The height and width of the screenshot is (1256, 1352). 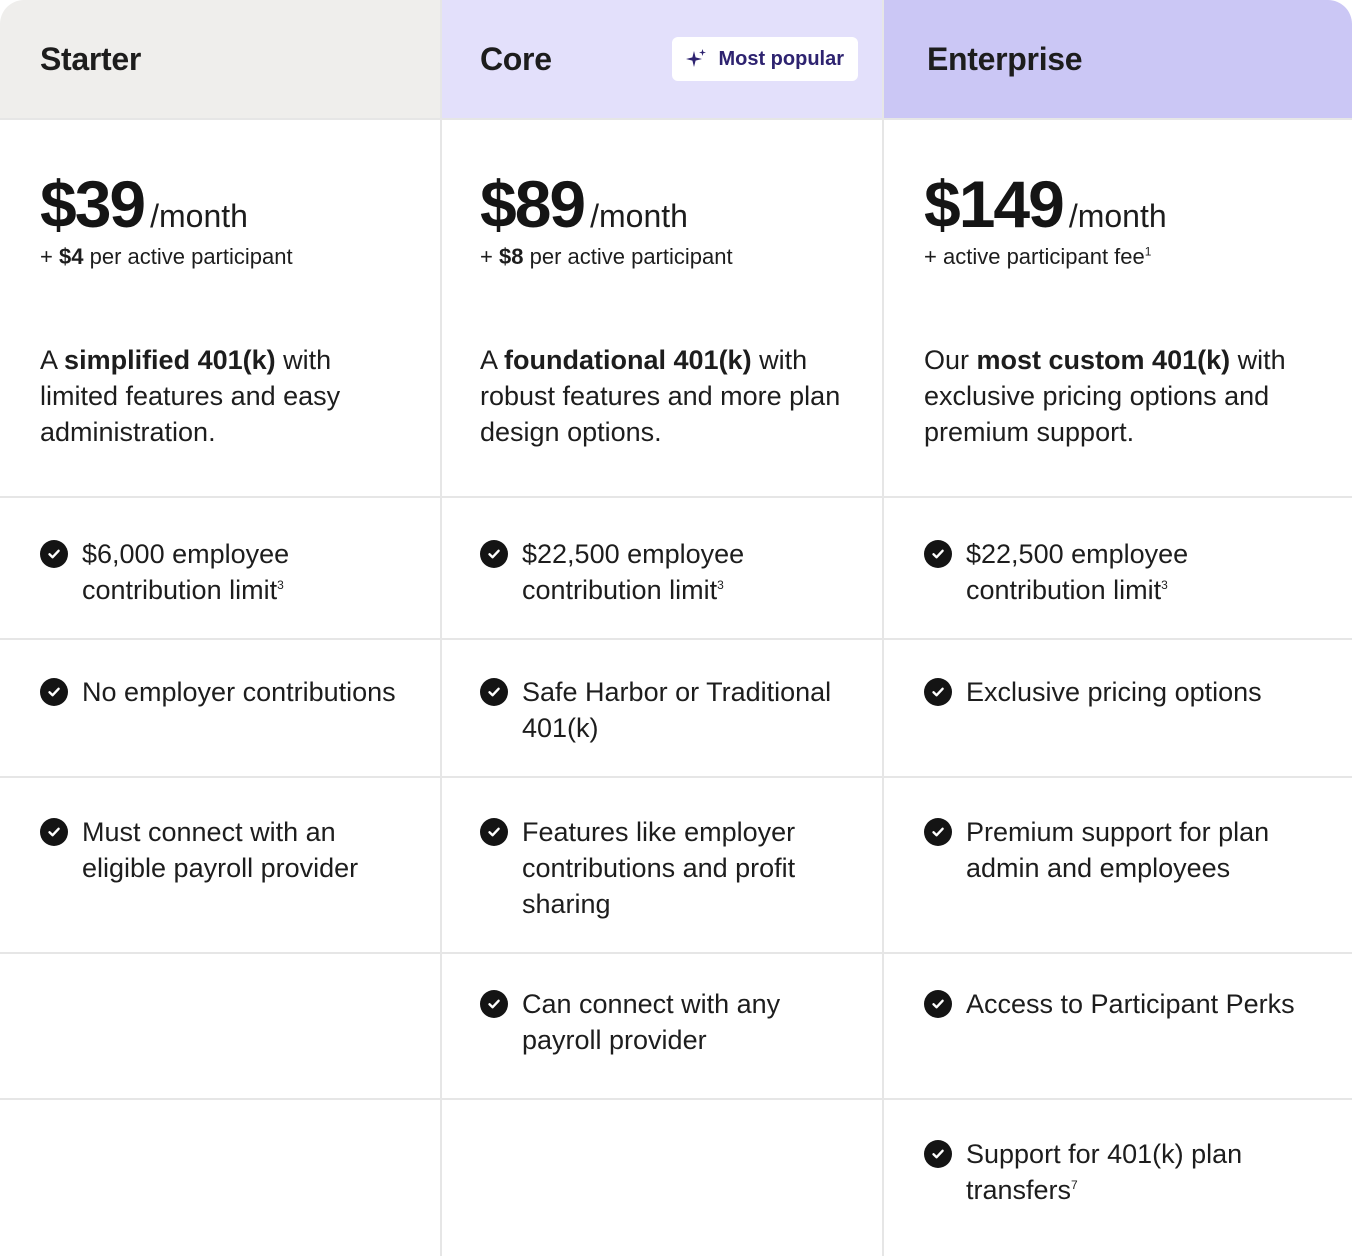 What do you see at coordinates (1114, 692) in the screenshot?
I see `feature-text: Exclusive pricing options` at bounding box center [1114, 692].